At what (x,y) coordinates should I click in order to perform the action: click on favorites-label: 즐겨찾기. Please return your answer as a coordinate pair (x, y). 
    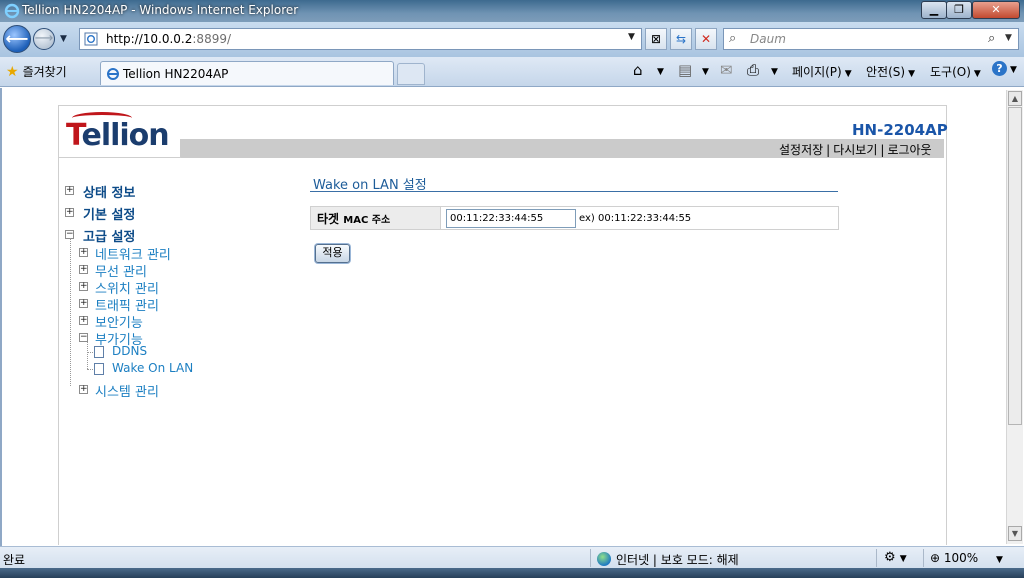
    Looking at the image, I should click on (44, 72).